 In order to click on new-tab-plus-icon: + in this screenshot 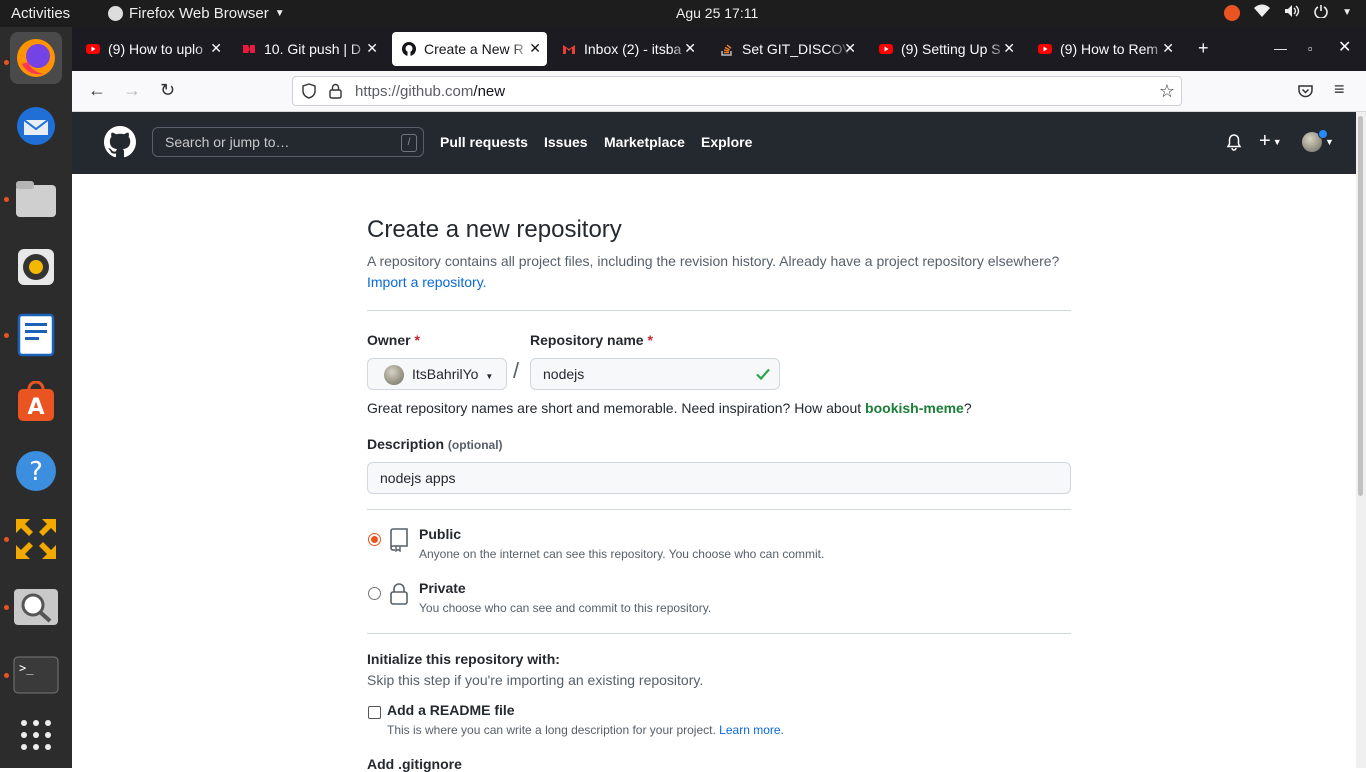, I will do `click(1203, 48)`.